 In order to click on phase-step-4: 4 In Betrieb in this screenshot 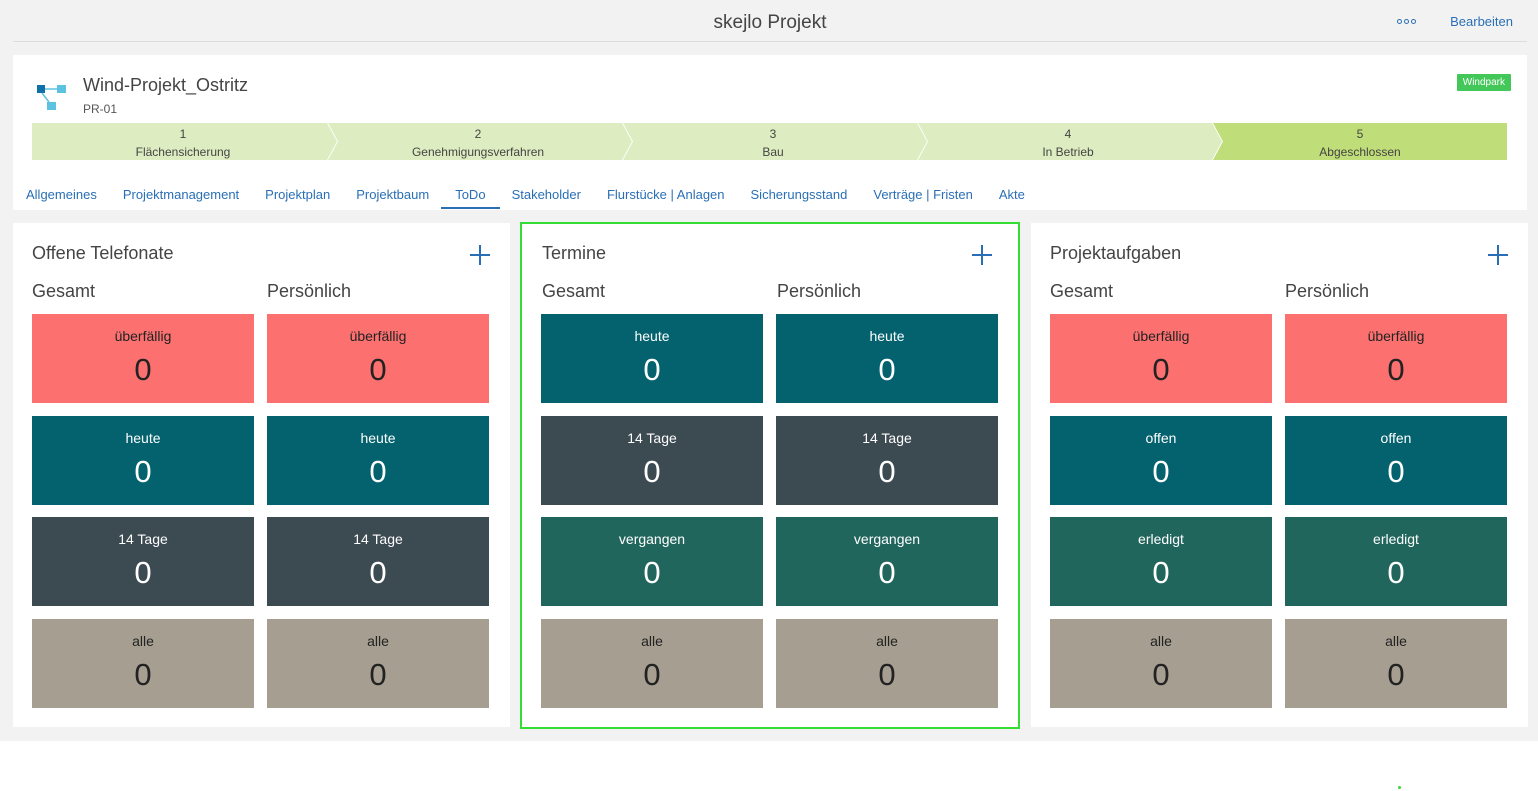, I will do `click(1068, 141)`.